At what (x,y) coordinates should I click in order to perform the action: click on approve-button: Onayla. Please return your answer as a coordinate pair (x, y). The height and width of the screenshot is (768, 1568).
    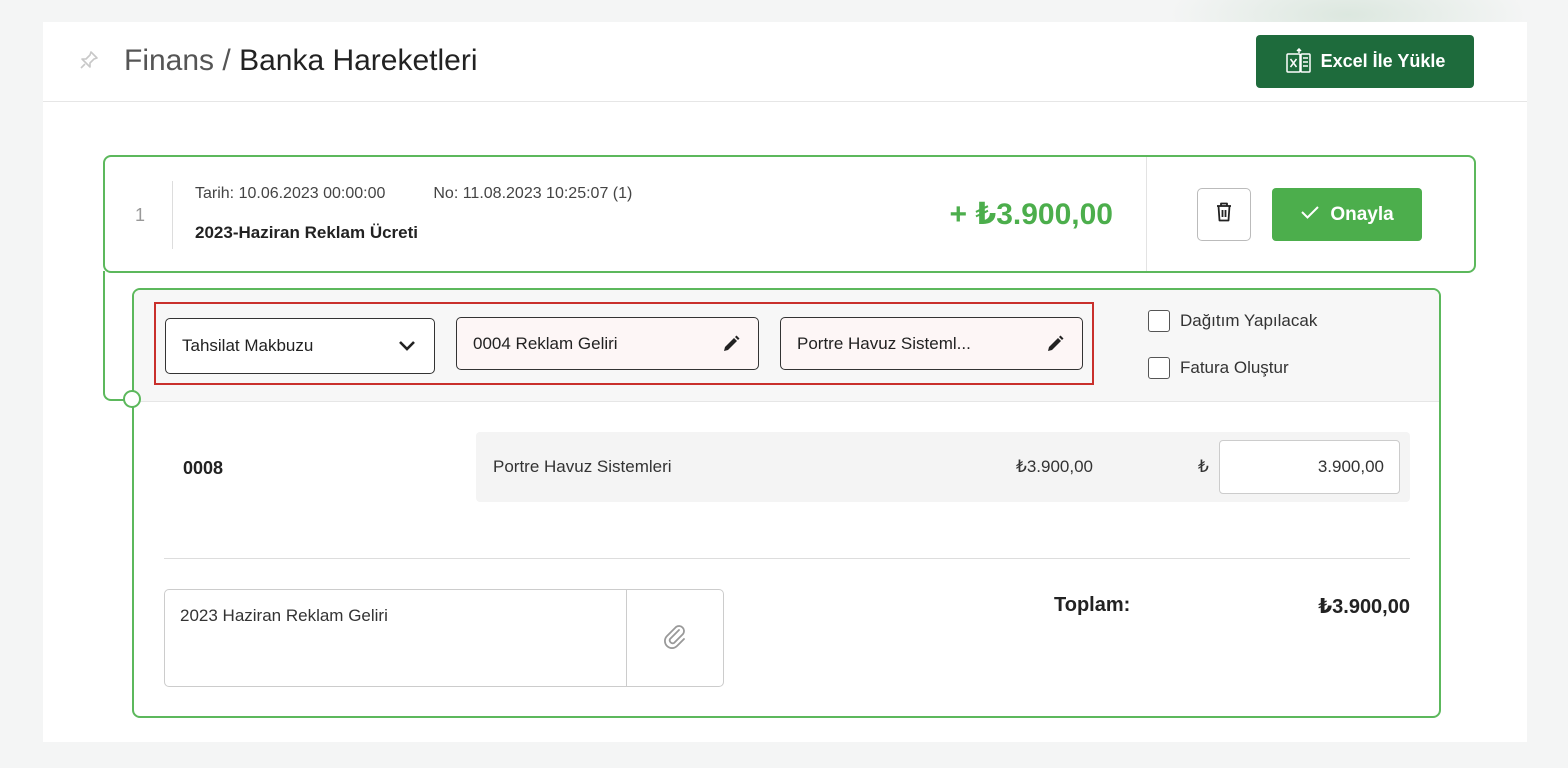
    Looking at the image, I should click on (1347, 214).